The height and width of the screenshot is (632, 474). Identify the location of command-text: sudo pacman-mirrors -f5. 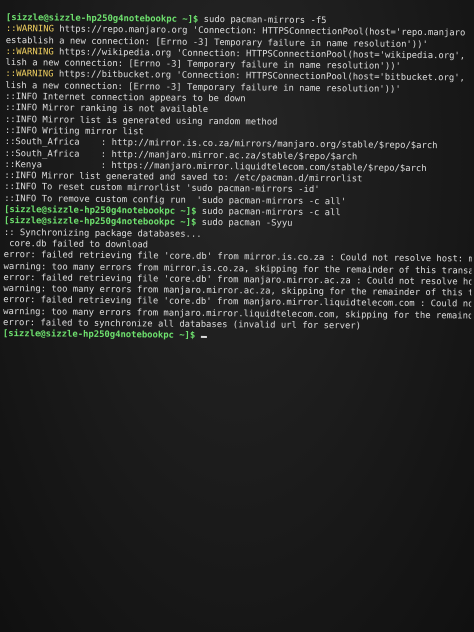
(265, 20).